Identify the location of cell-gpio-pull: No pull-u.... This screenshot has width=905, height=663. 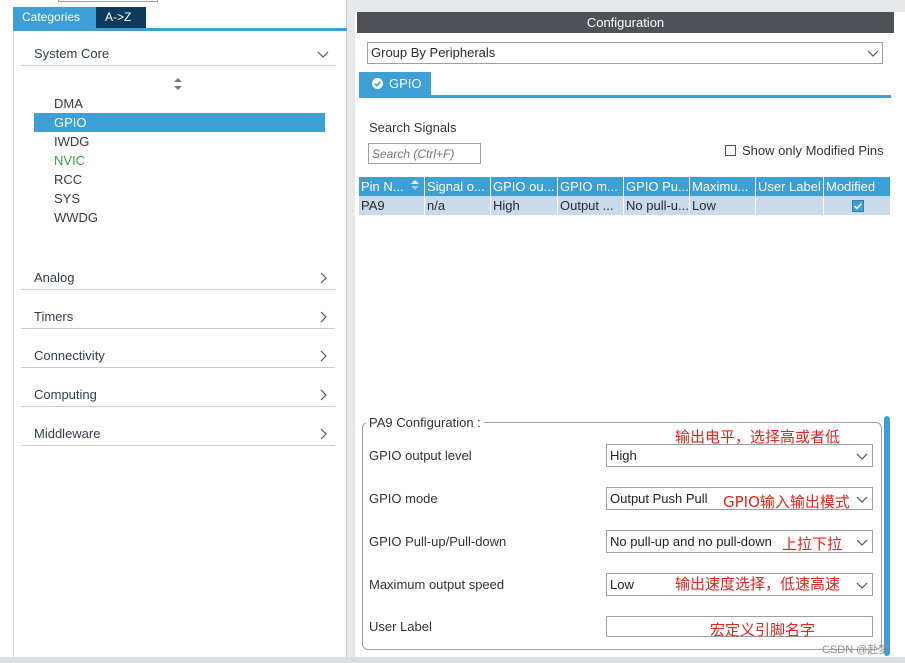
(657, 205).